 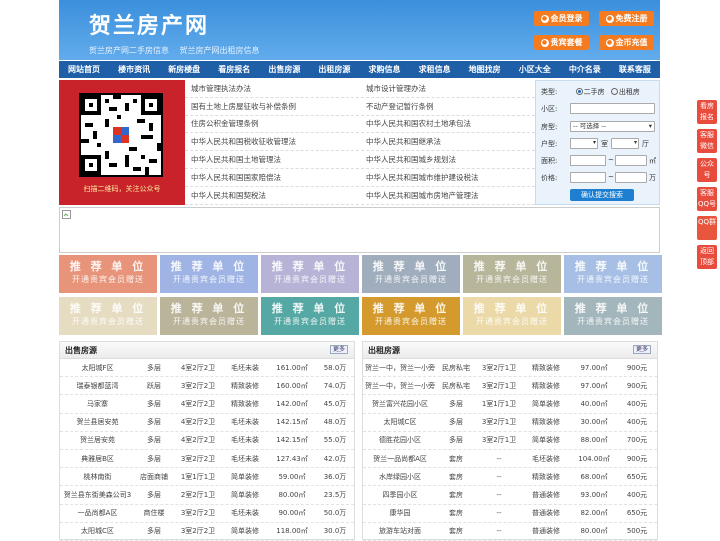 What do you see at coordinates (510, 514) in the screenshot?
I see `table-row: 康华园 套房 -- 普通装修 82.00㎡ 650元` at bounding box center [510, 514].